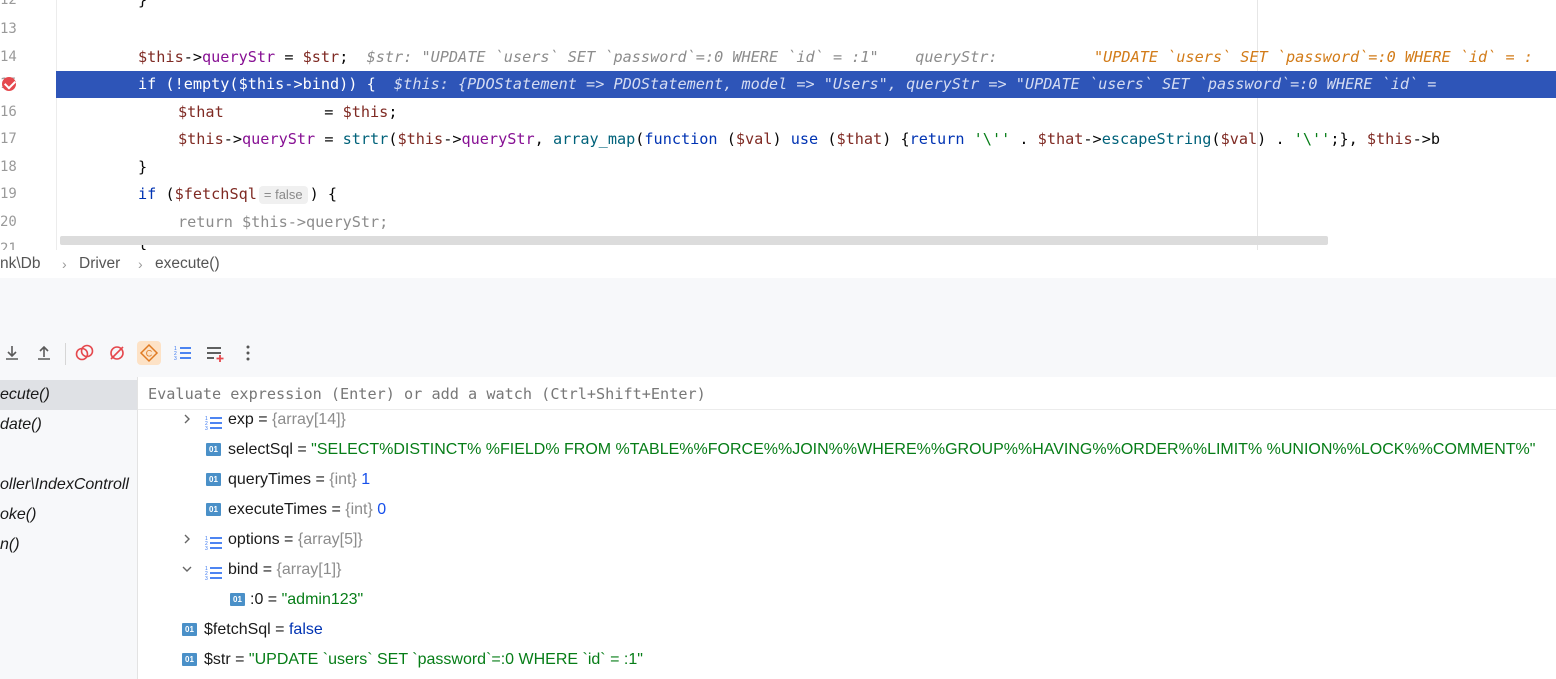 The height and width of the screenshot is (679, 1556). Describe the element at coordinates (778, 194) in the screenshot. I see `code-line: 19 if ($fetchSql = false) {` at that location.